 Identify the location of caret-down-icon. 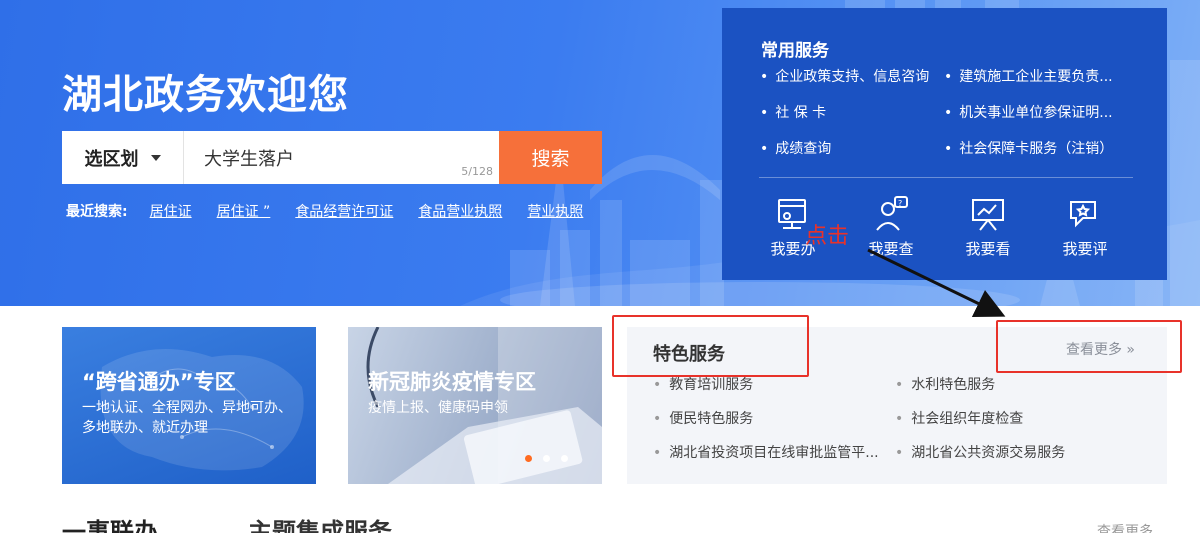
(155, 157).